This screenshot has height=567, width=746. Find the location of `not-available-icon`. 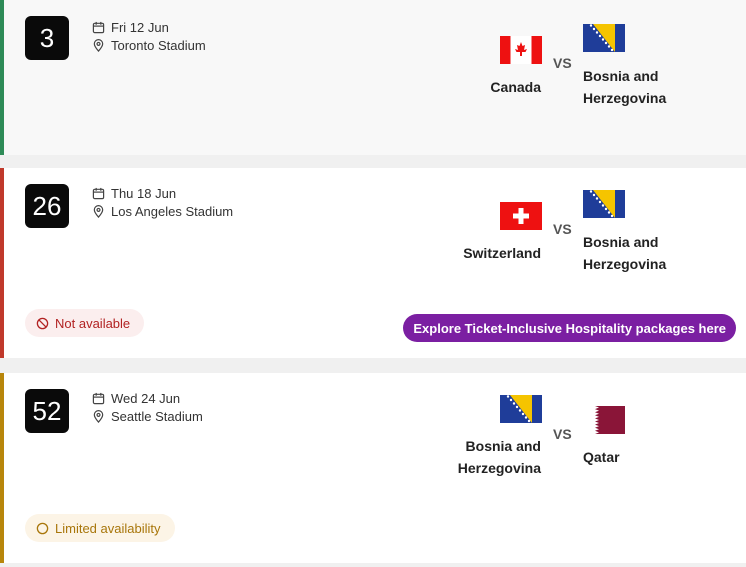

not-available-icon is located at coordinates (42, 323).